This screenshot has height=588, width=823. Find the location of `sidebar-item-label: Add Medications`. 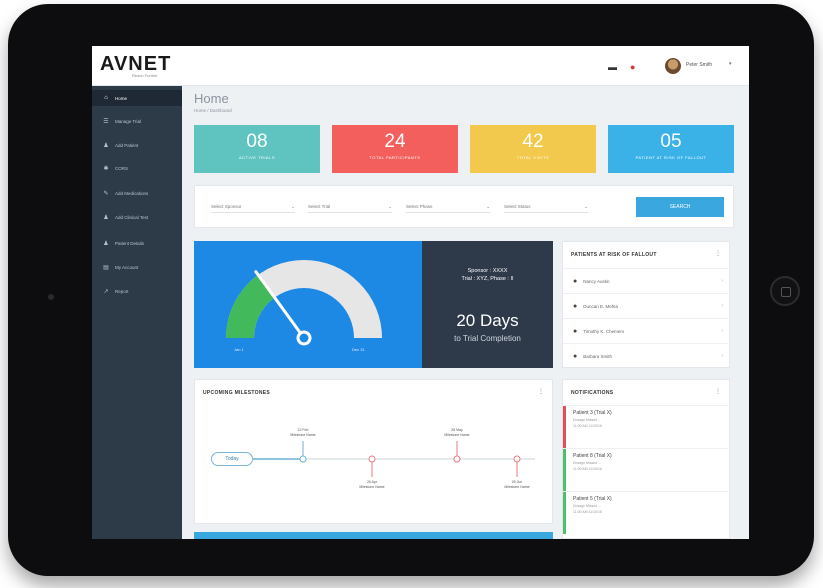

sidebar-item-label: Add Medications is located at coordinates (132, 193).